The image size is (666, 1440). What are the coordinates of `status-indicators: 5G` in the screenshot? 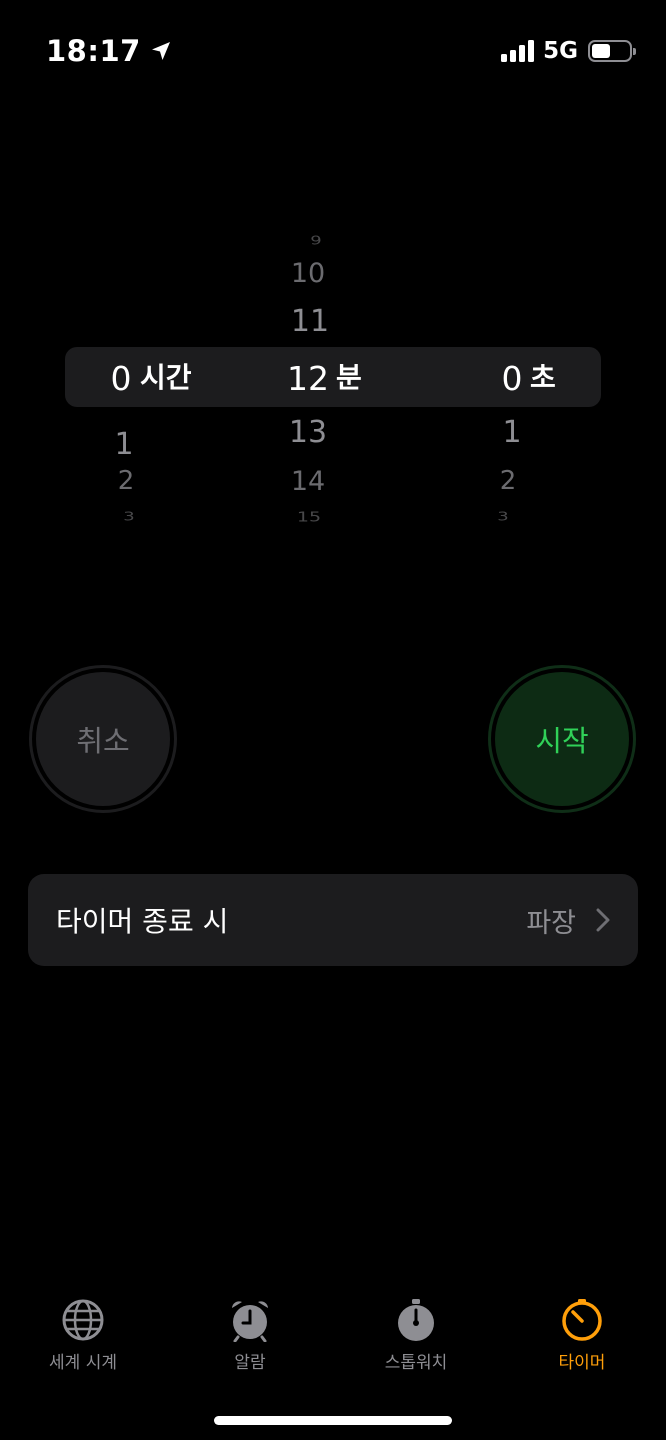 It's located at (568, 51).